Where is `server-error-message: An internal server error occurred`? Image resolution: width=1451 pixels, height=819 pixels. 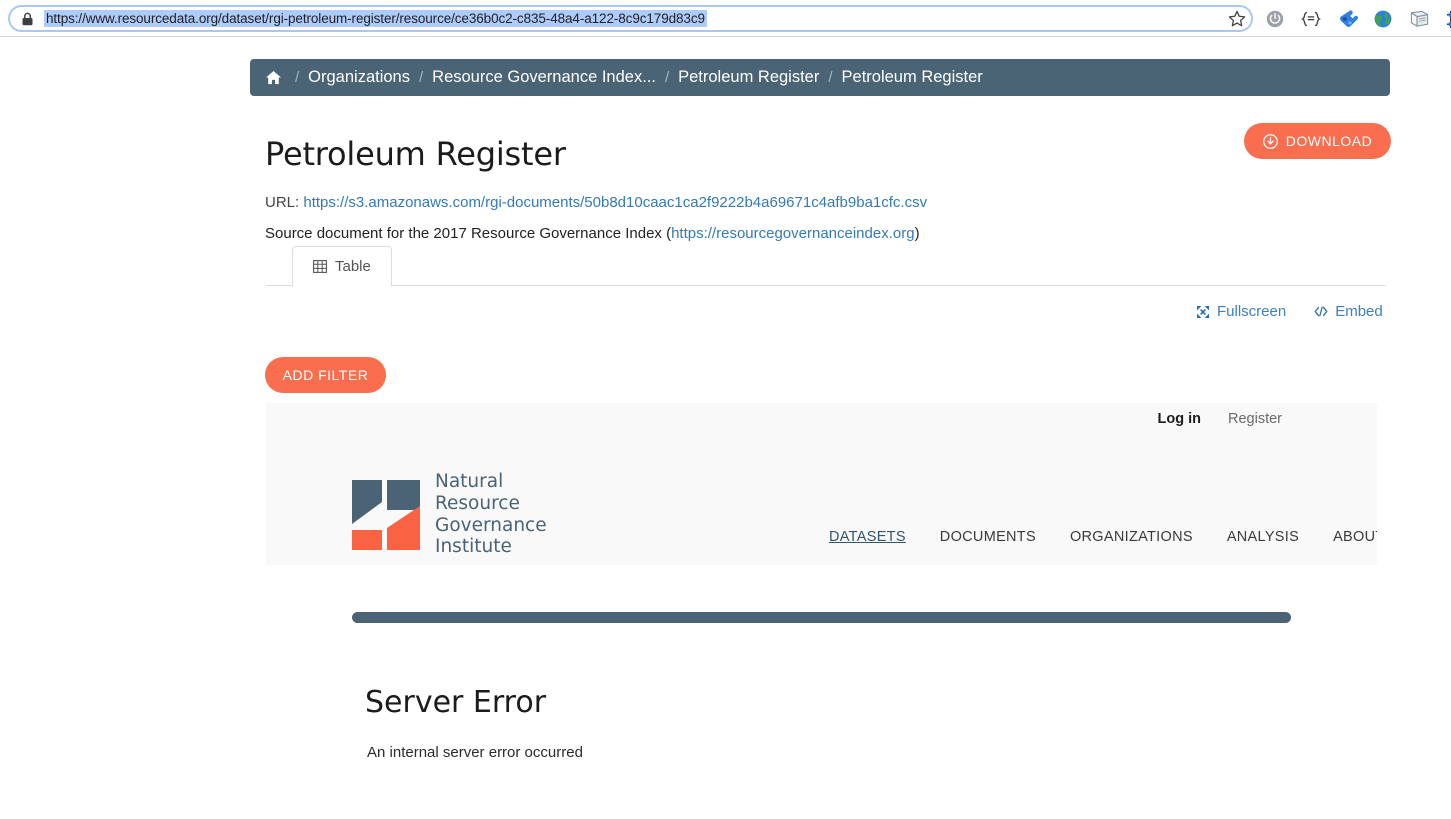 server-error-message: An internal server error occurred is located at coordinates (475, 752).